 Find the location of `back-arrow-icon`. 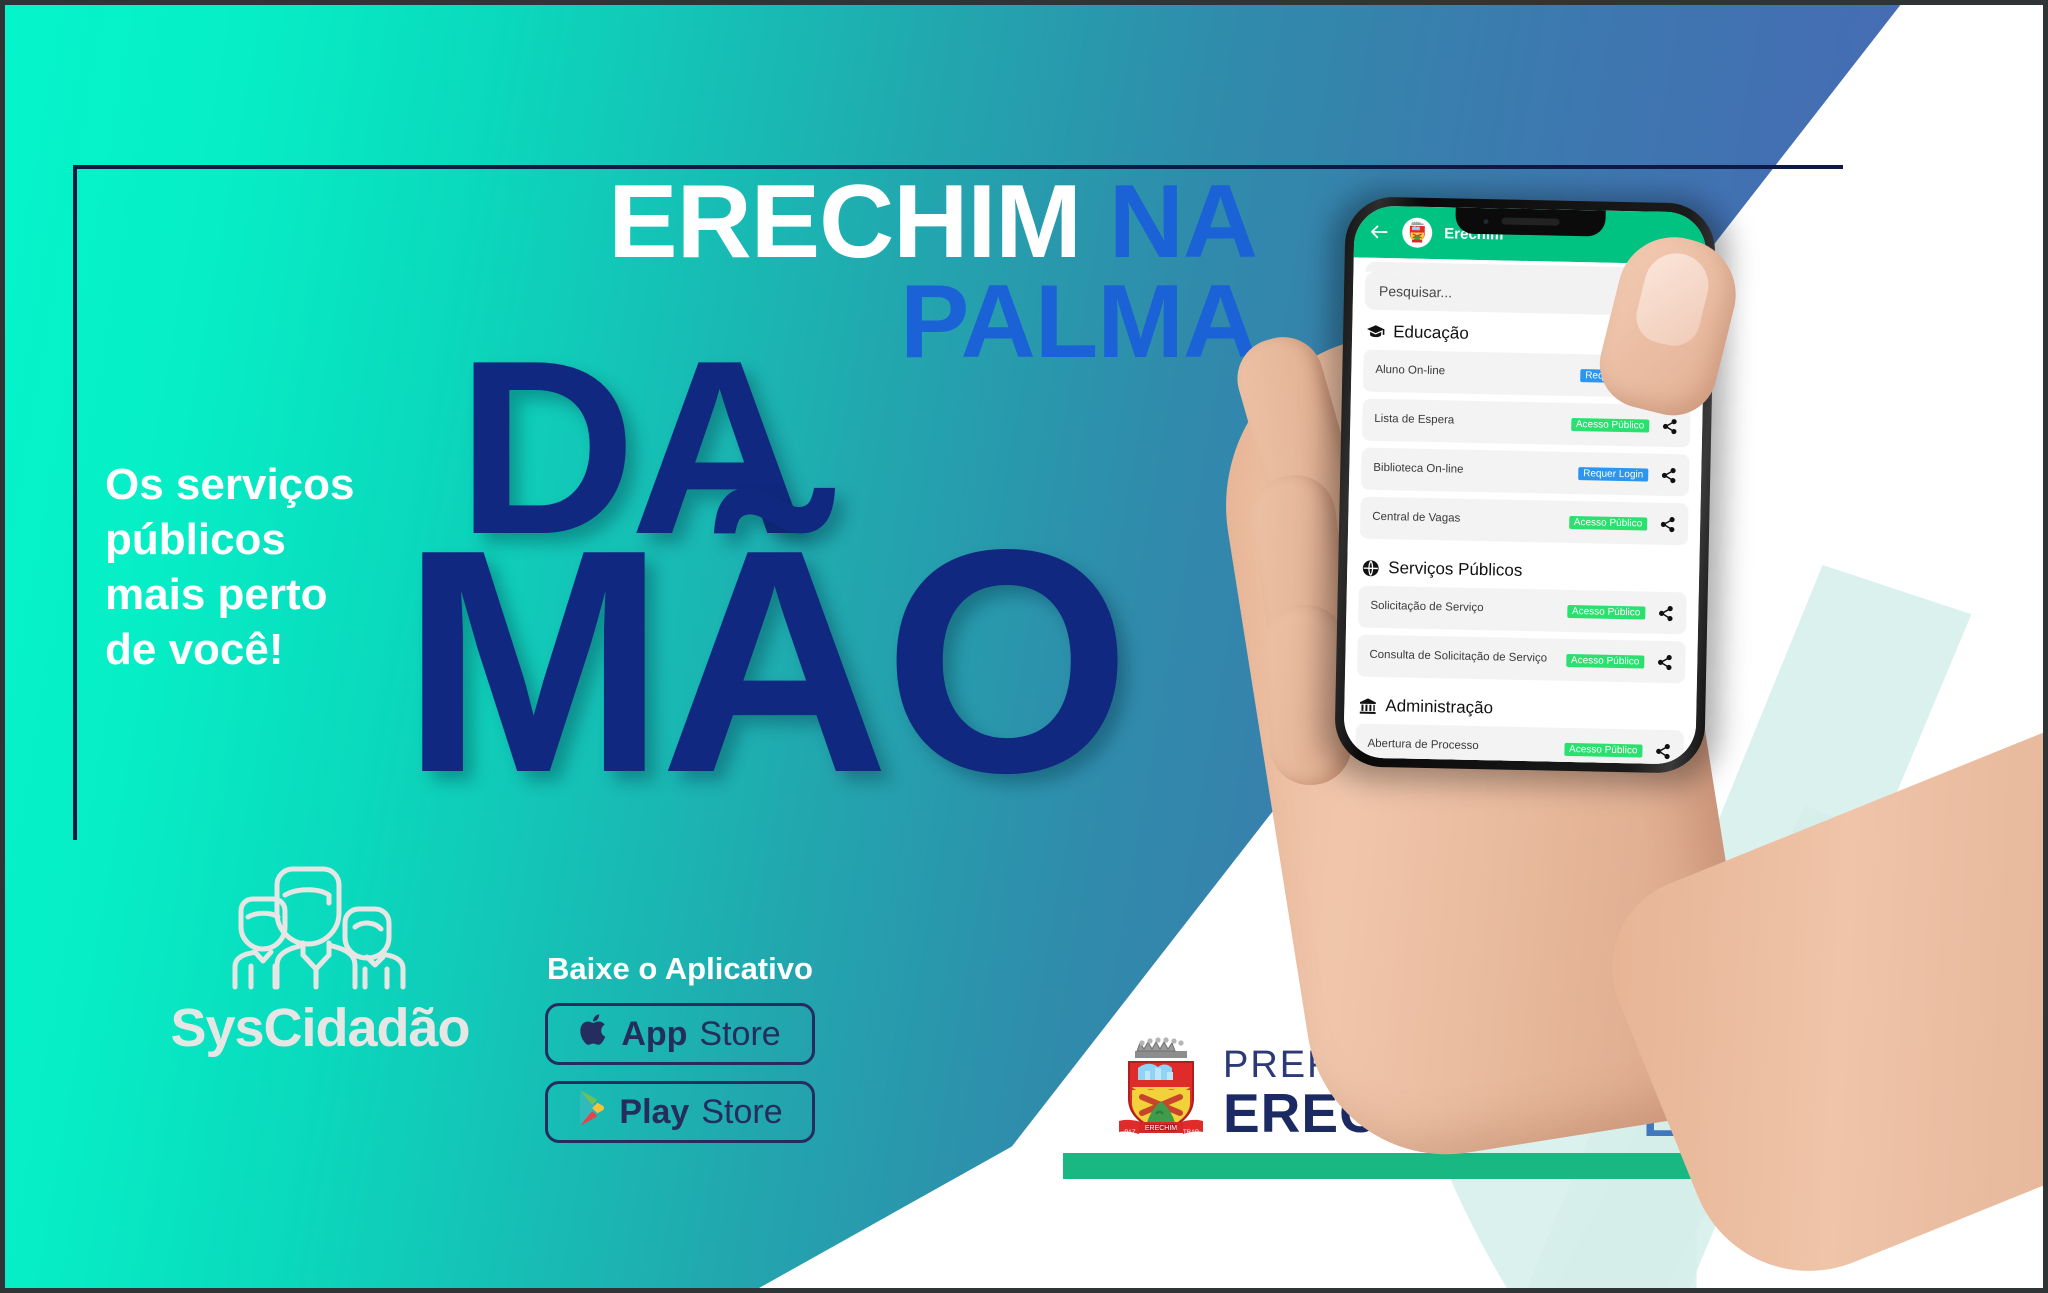

back-arrow-icon is located at coordinates (1379, 232).